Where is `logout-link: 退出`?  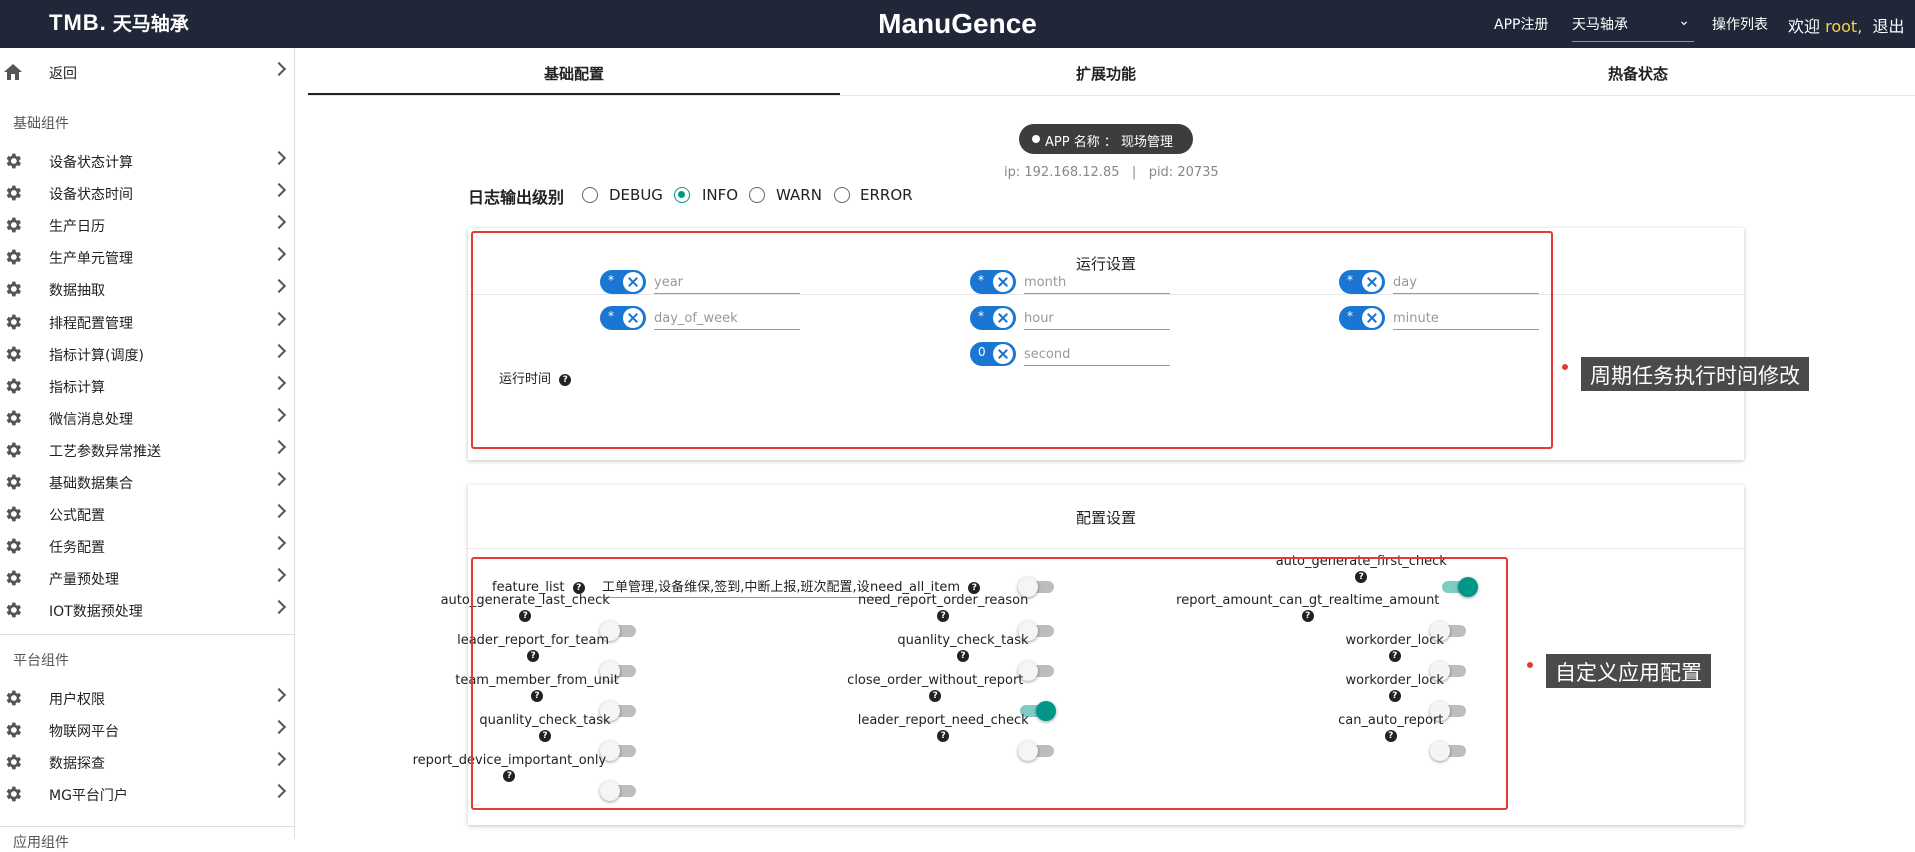 logout-link: 退出 is located at coordinates (1888, 26).